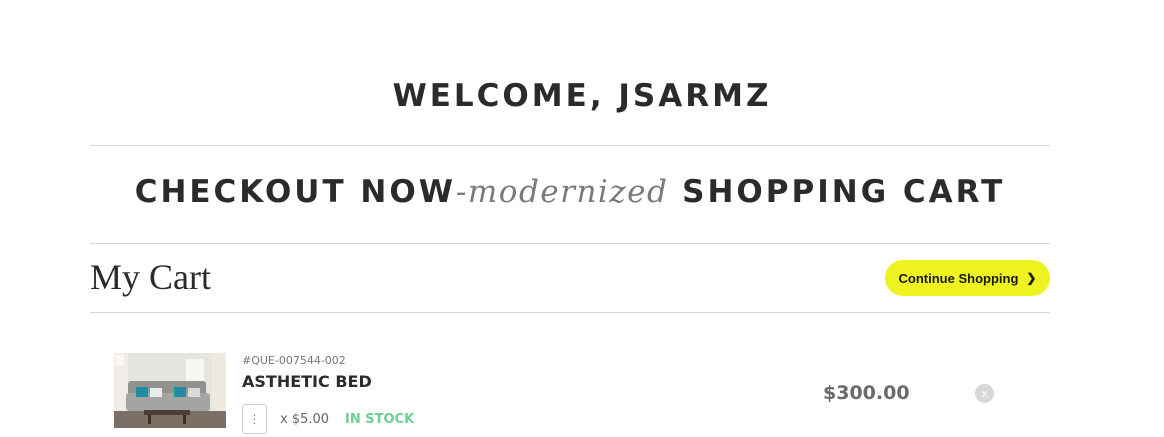 This screenshot has height=437, width=1164. I want to click on product-thumbnail, so click(170, 390).